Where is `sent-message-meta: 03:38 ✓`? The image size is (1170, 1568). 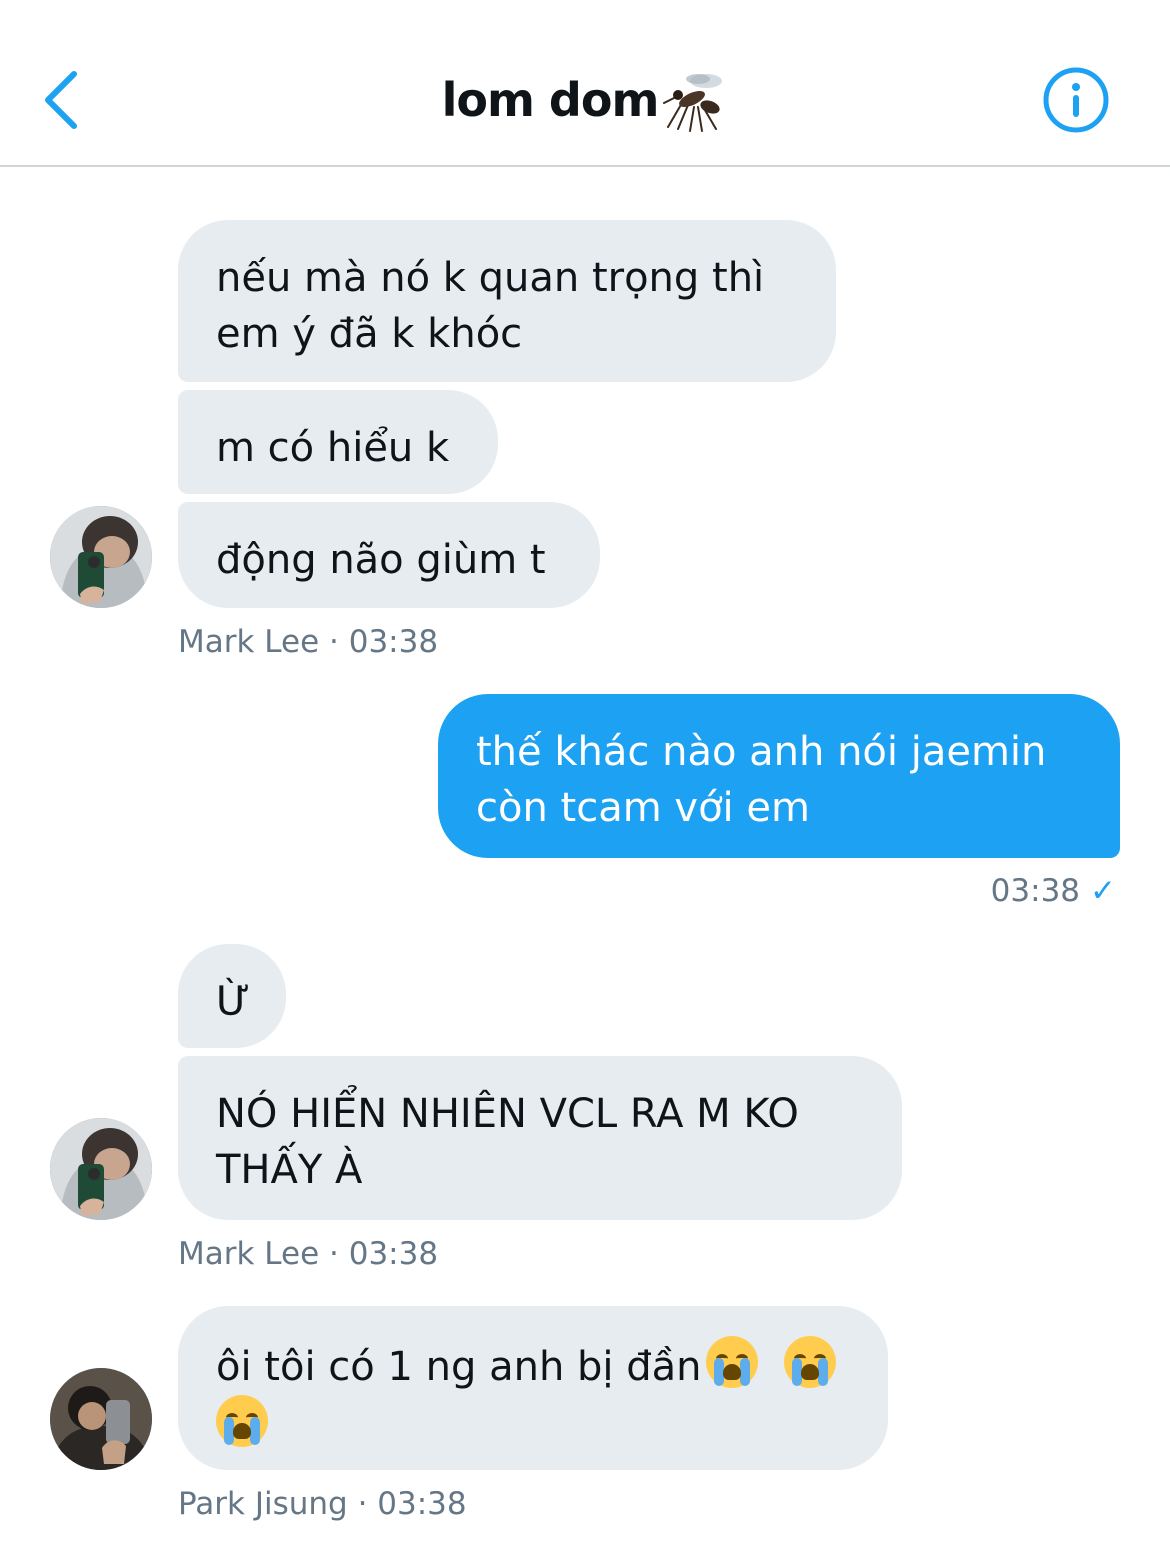
sent-message-meta: 03:38 ✓ is located at coordinates (1053, 891).